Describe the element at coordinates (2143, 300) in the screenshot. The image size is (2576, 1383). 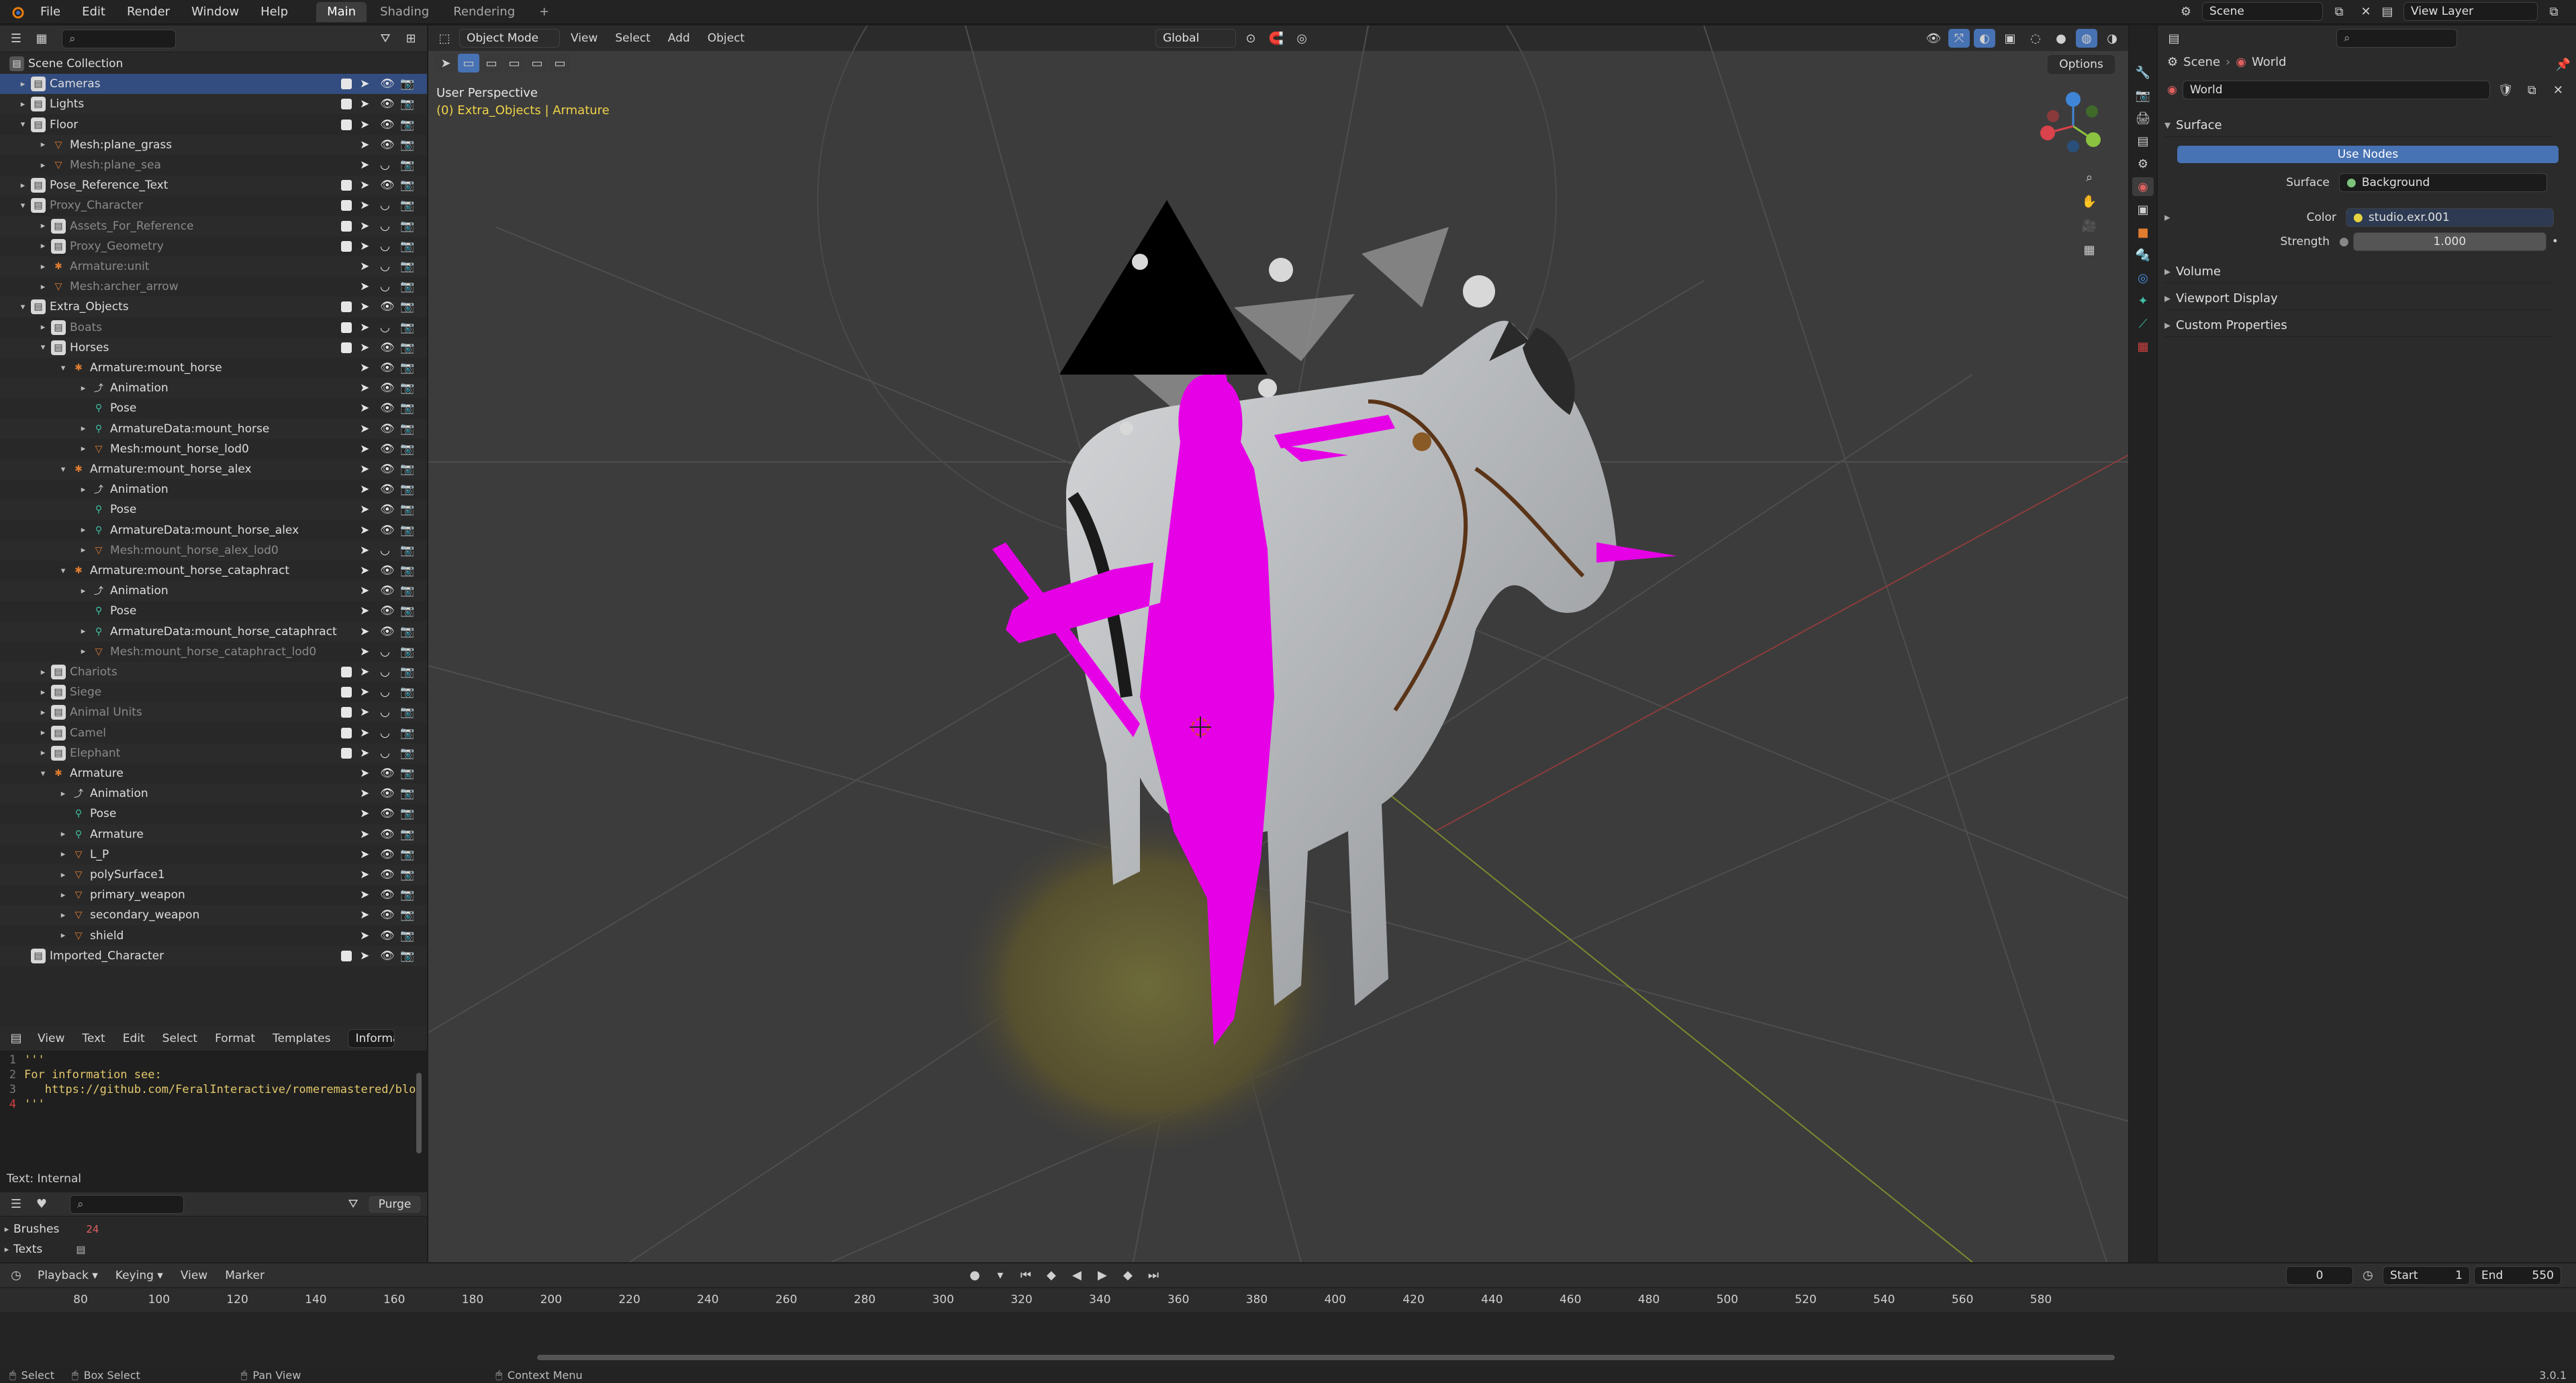
I see `object-data-tab-icon: ✦` at that location.